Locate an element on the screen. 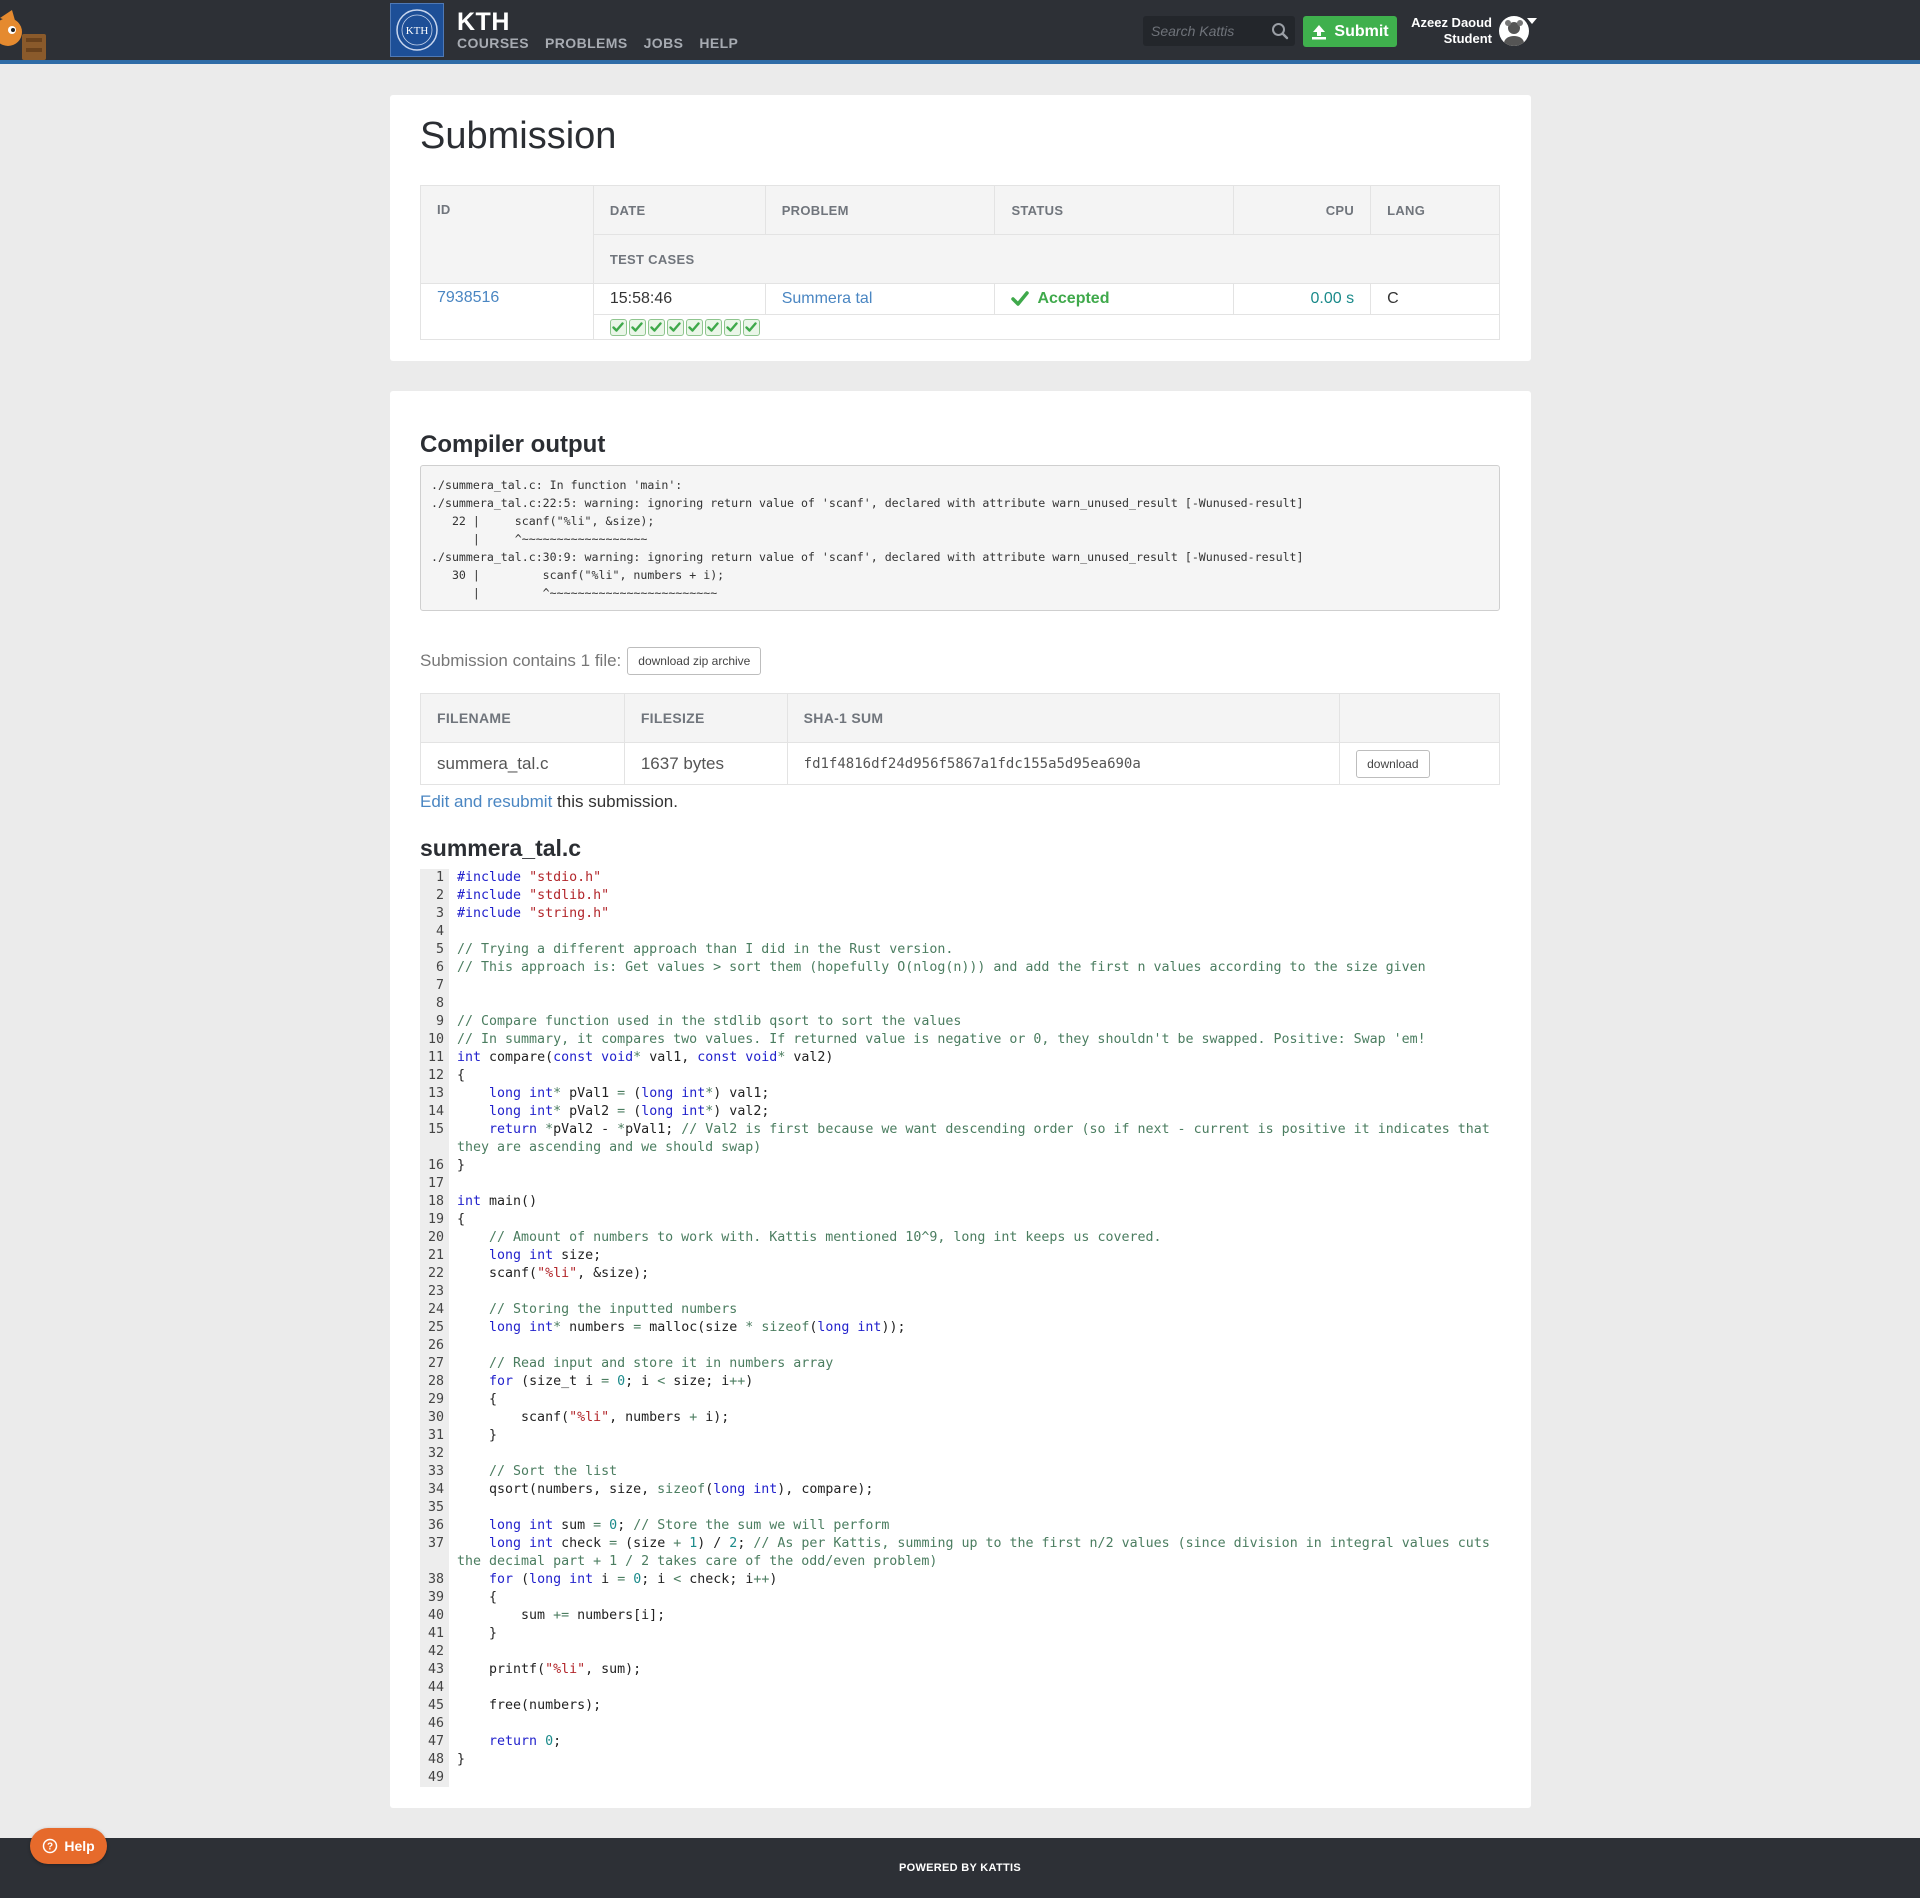 Image resolution: width=1920 pixels, height=1898 pixels. help-button: ? Help is located at coordinates (68, 1846).